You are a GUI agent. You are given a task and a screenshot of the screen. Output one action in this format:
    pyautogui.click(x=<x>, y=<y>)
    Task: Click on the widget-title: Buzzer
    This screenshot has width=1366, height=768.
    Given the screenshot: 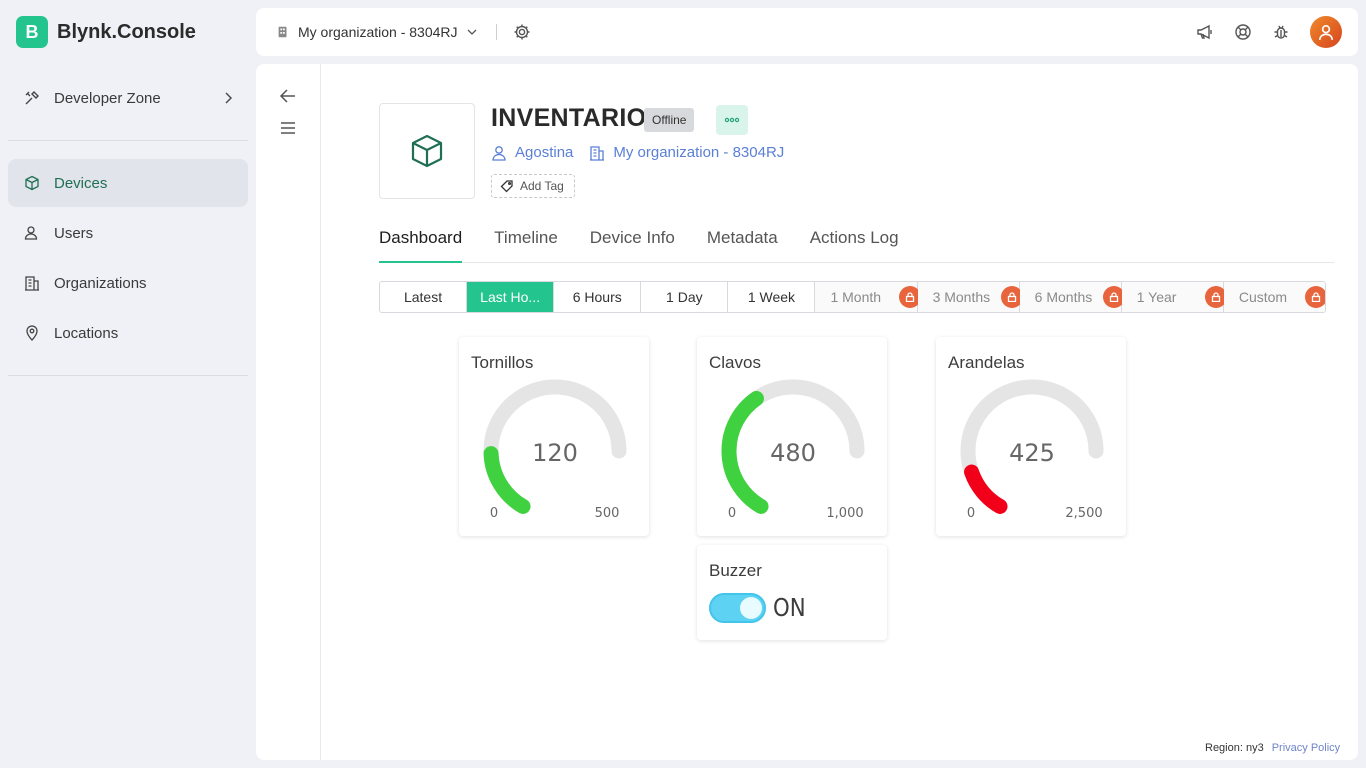 What is the action you would take?
    pyautogui.click(x=735, y=570)
    